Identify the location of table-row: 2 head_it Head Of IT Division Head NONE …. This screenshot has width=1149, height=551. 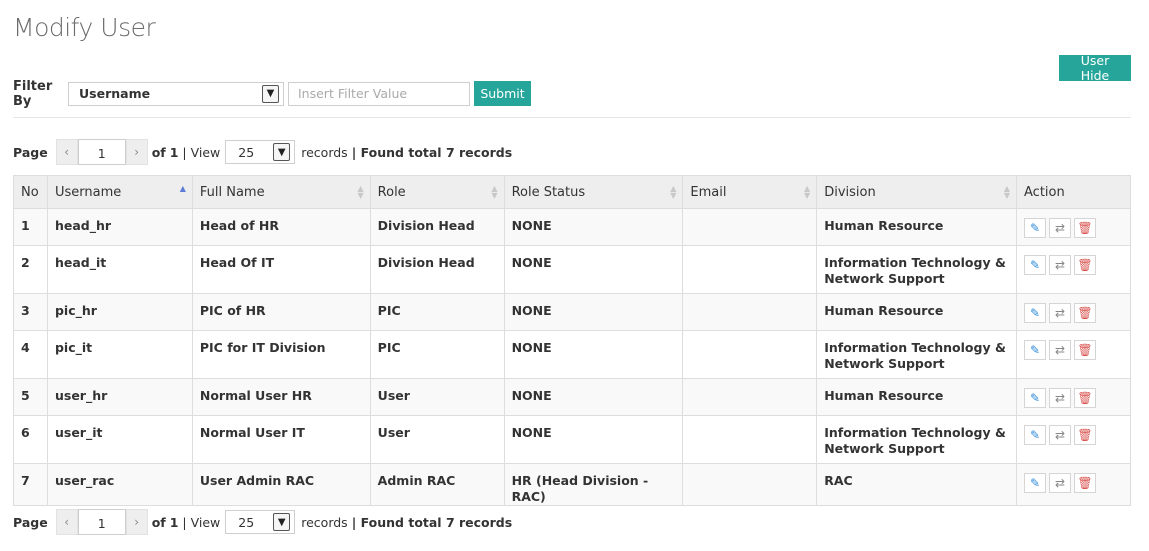
(572, 269).